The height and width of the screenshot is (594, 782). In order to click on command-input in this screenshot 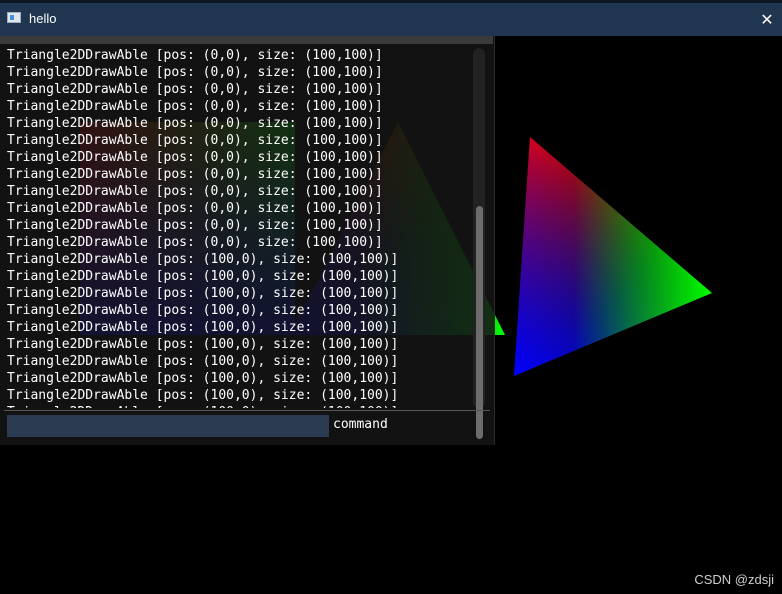, I will do `click(168, 426)`.